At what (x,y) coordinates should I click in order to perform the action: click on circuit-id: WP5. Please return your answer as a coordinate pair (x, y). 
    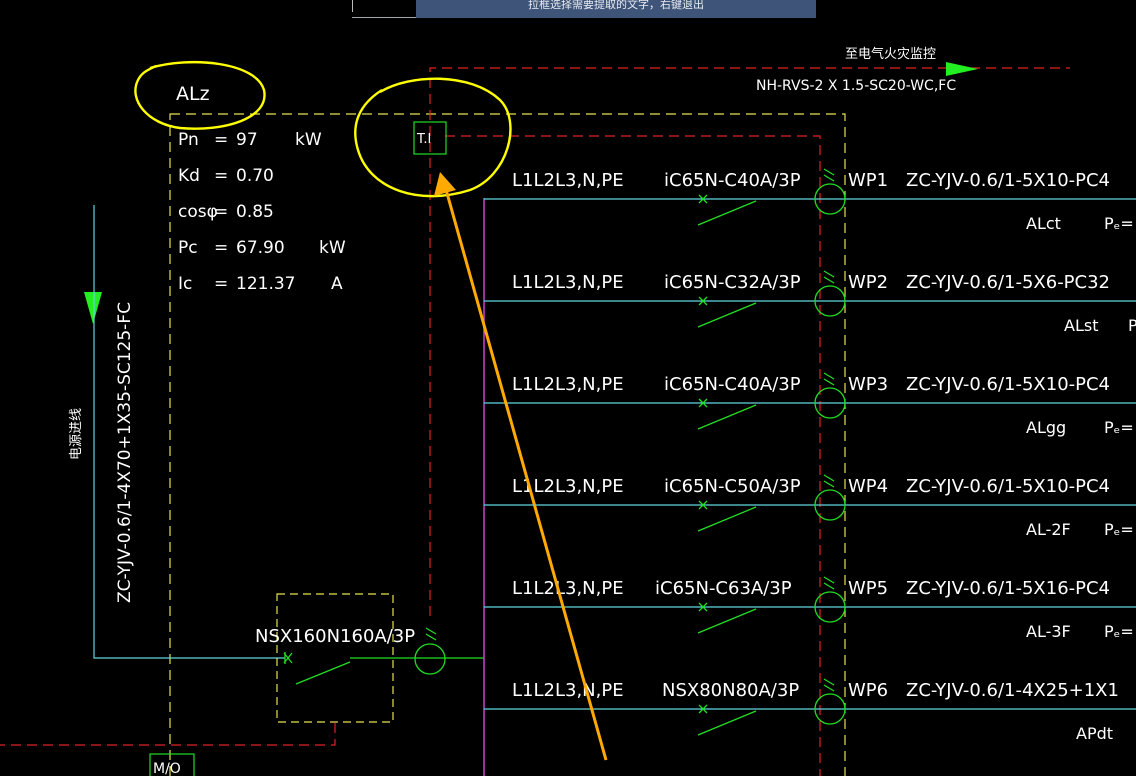
    Looking at the image, I should click on (868, 588).